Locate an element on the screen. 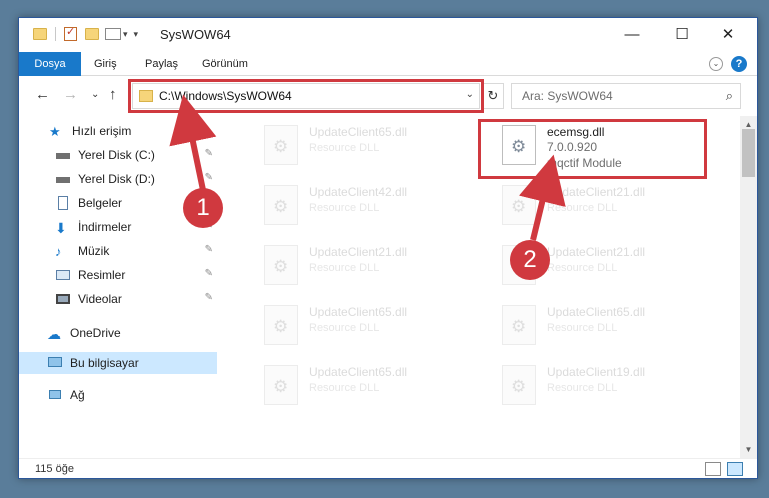 The height and width of the screenshot is (498, 769). details-view-icon is located at coordinates (713, 469).